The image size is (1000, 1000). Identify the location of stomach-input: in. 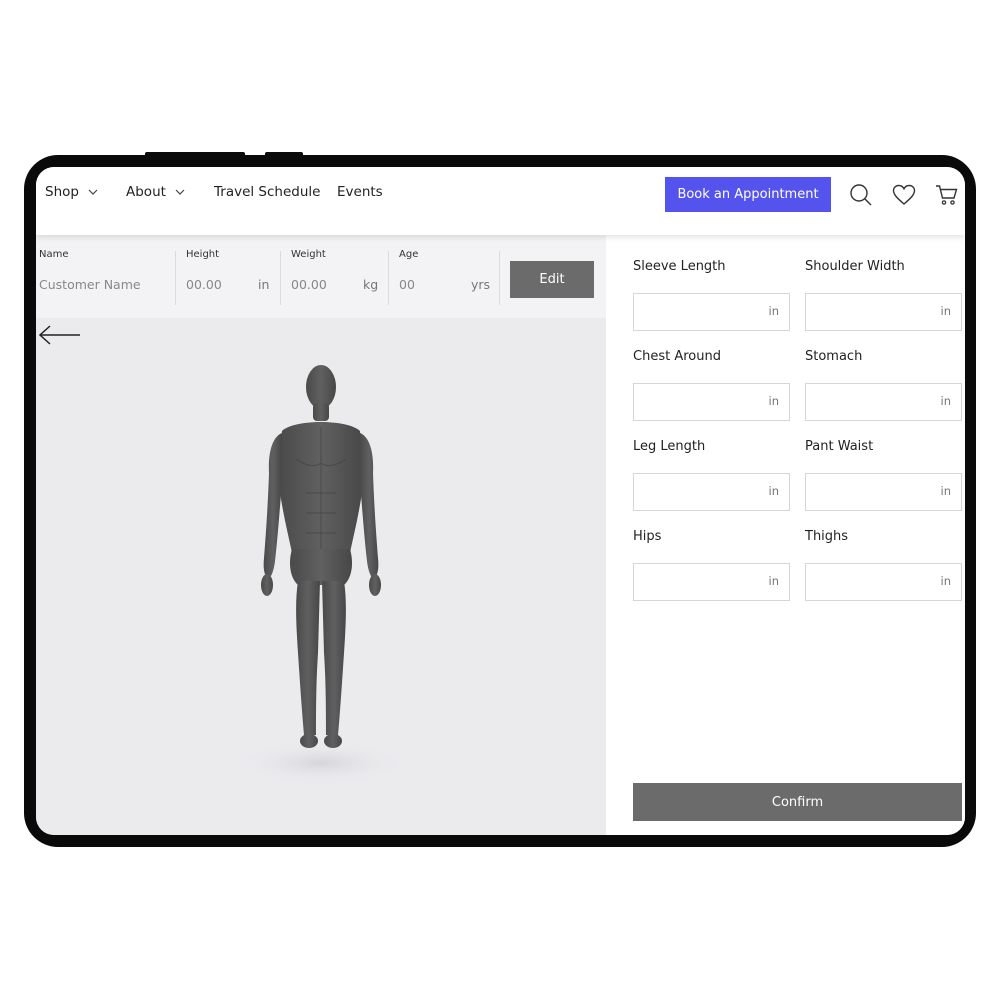
(883, 402).